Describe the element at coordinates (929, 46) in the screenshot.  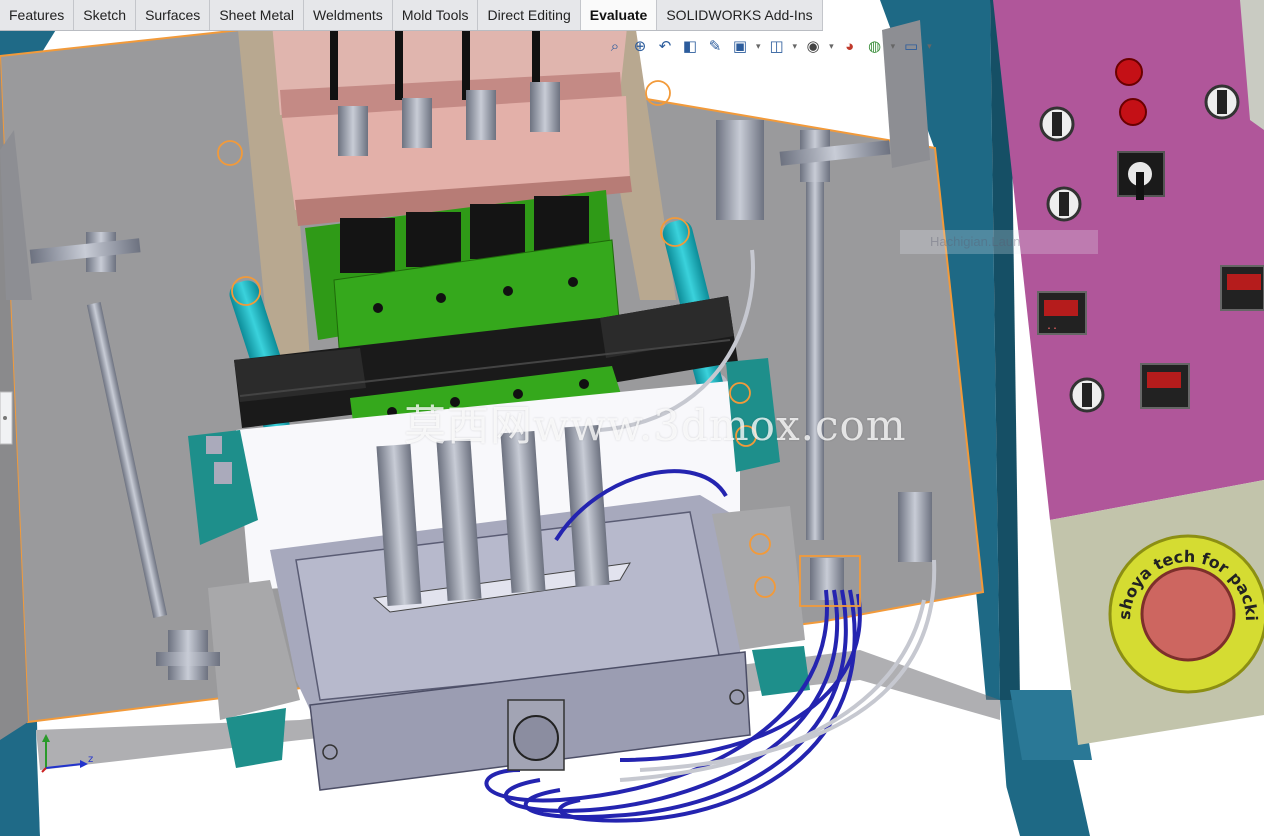
I see `view-settings-caret-icon: ▾` at that location.